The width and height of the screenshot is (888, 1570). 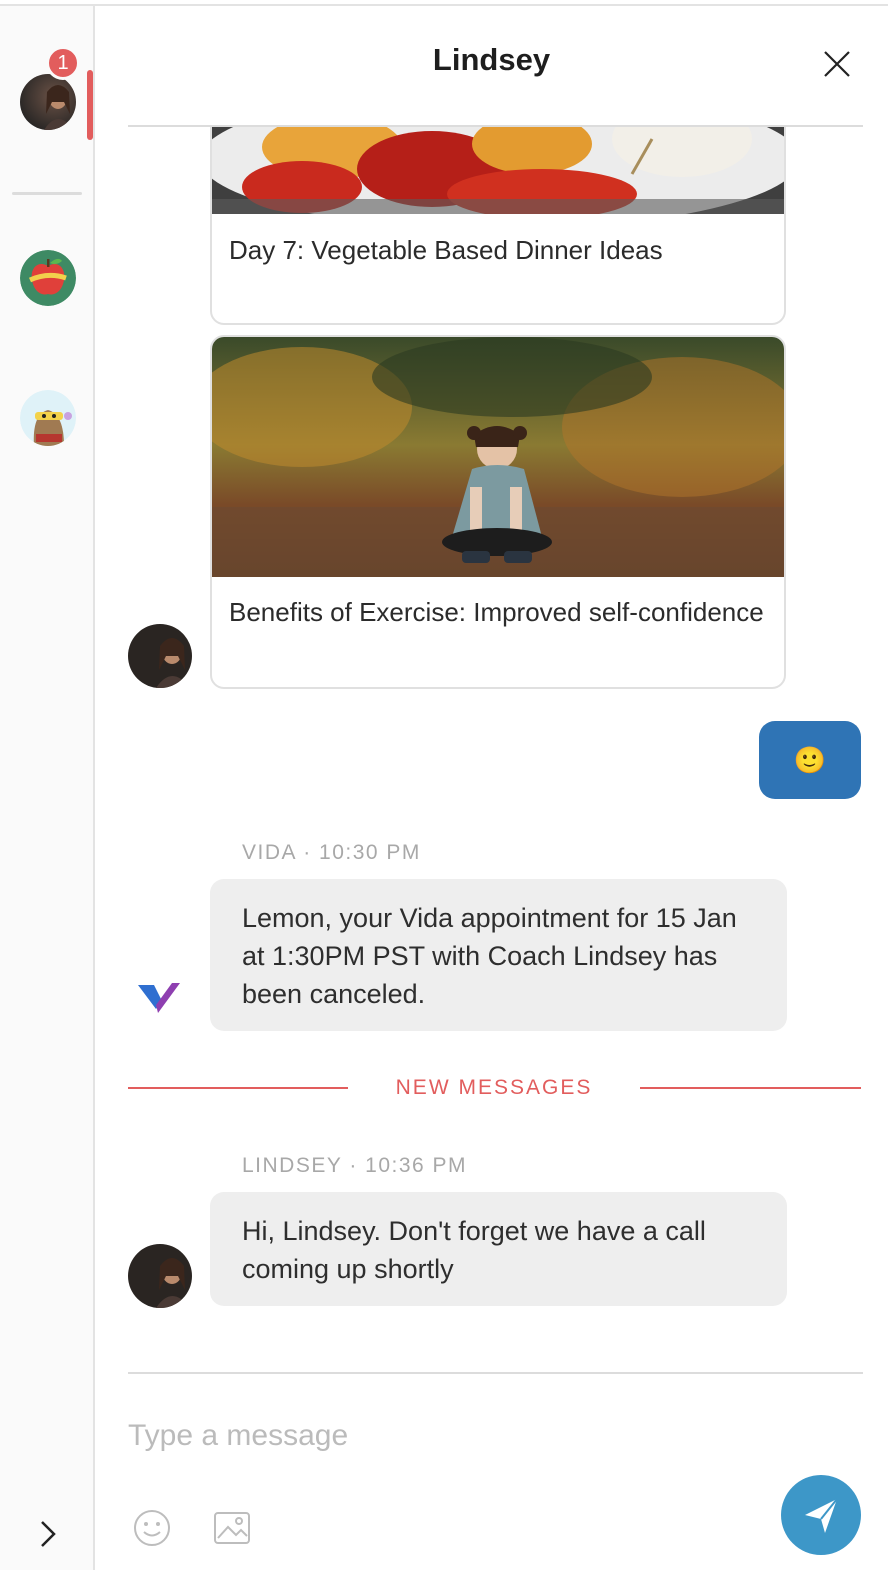 I want to click on close-button, so click(x=837, y=64).